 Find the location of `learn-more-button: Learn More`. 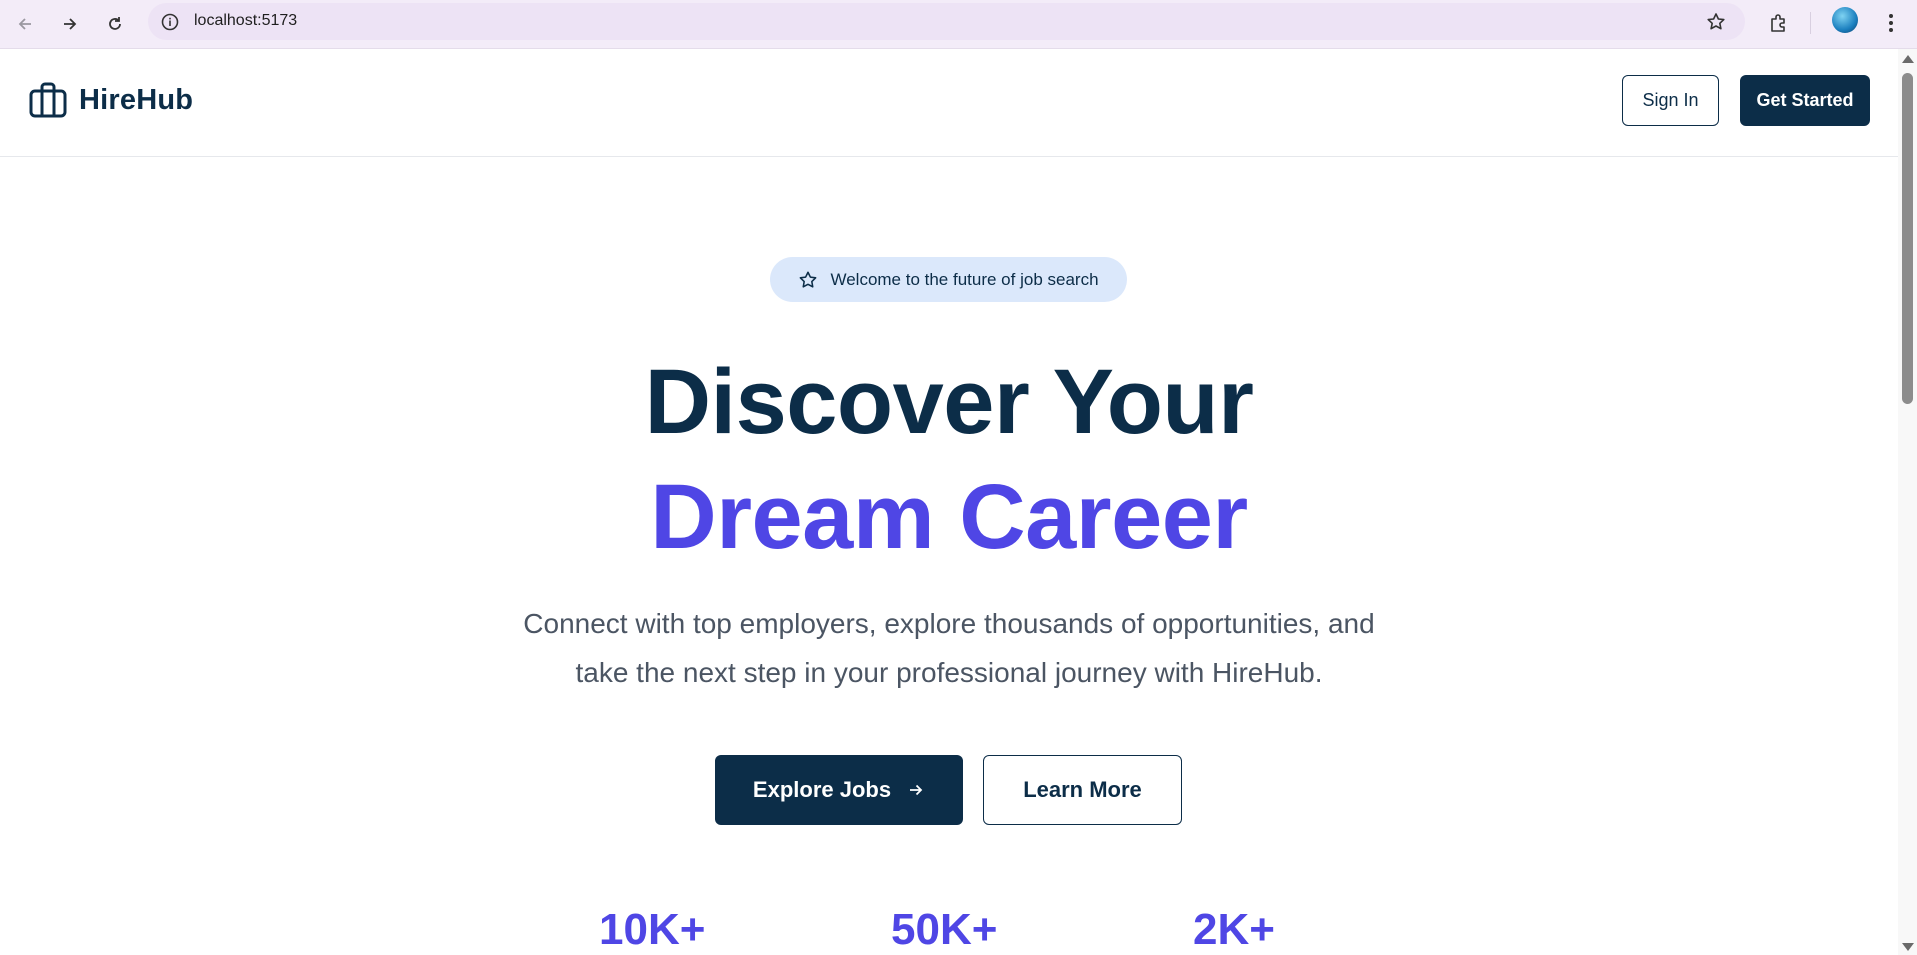

learn-more-button: Learn More is located at coordinates (1082, 790).